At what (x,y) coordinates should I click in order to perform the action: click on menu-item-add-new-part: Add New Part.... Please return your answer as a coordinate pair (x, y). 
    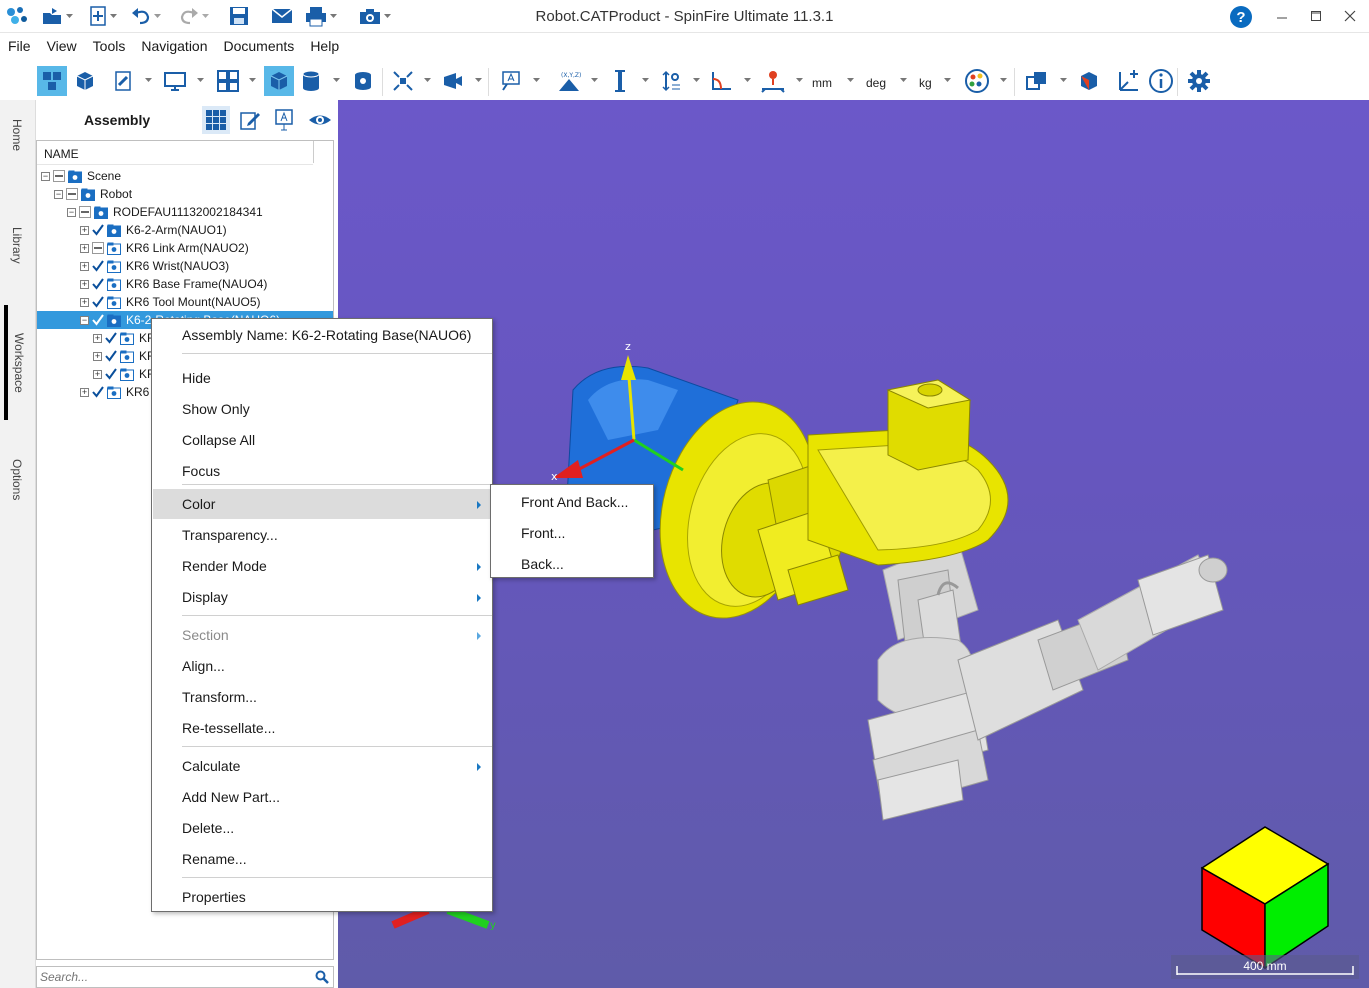
    Looking at the image, I should click on (322, 797).